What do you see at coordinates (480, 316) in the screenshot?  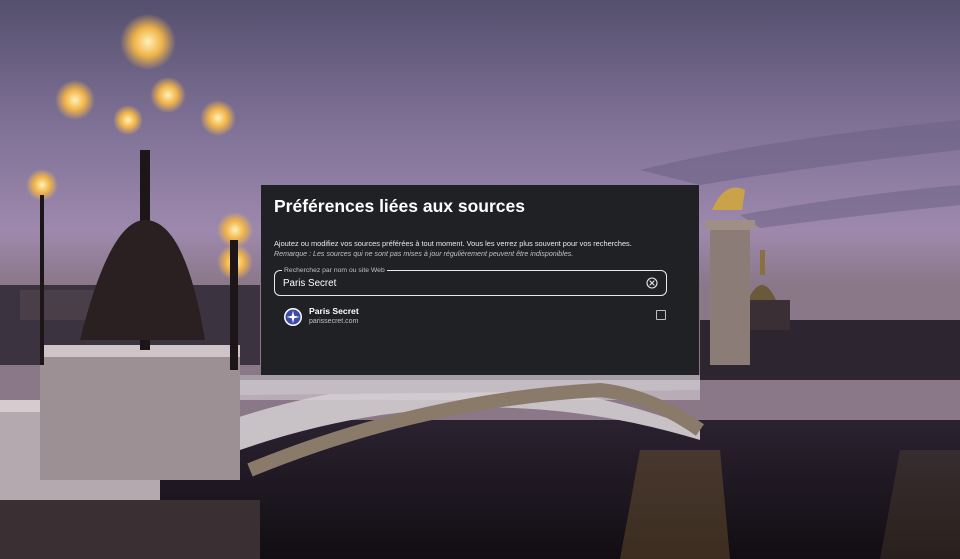 I see `list-item: Paris Secret parissecret.com` at bounding box center [480, 316].